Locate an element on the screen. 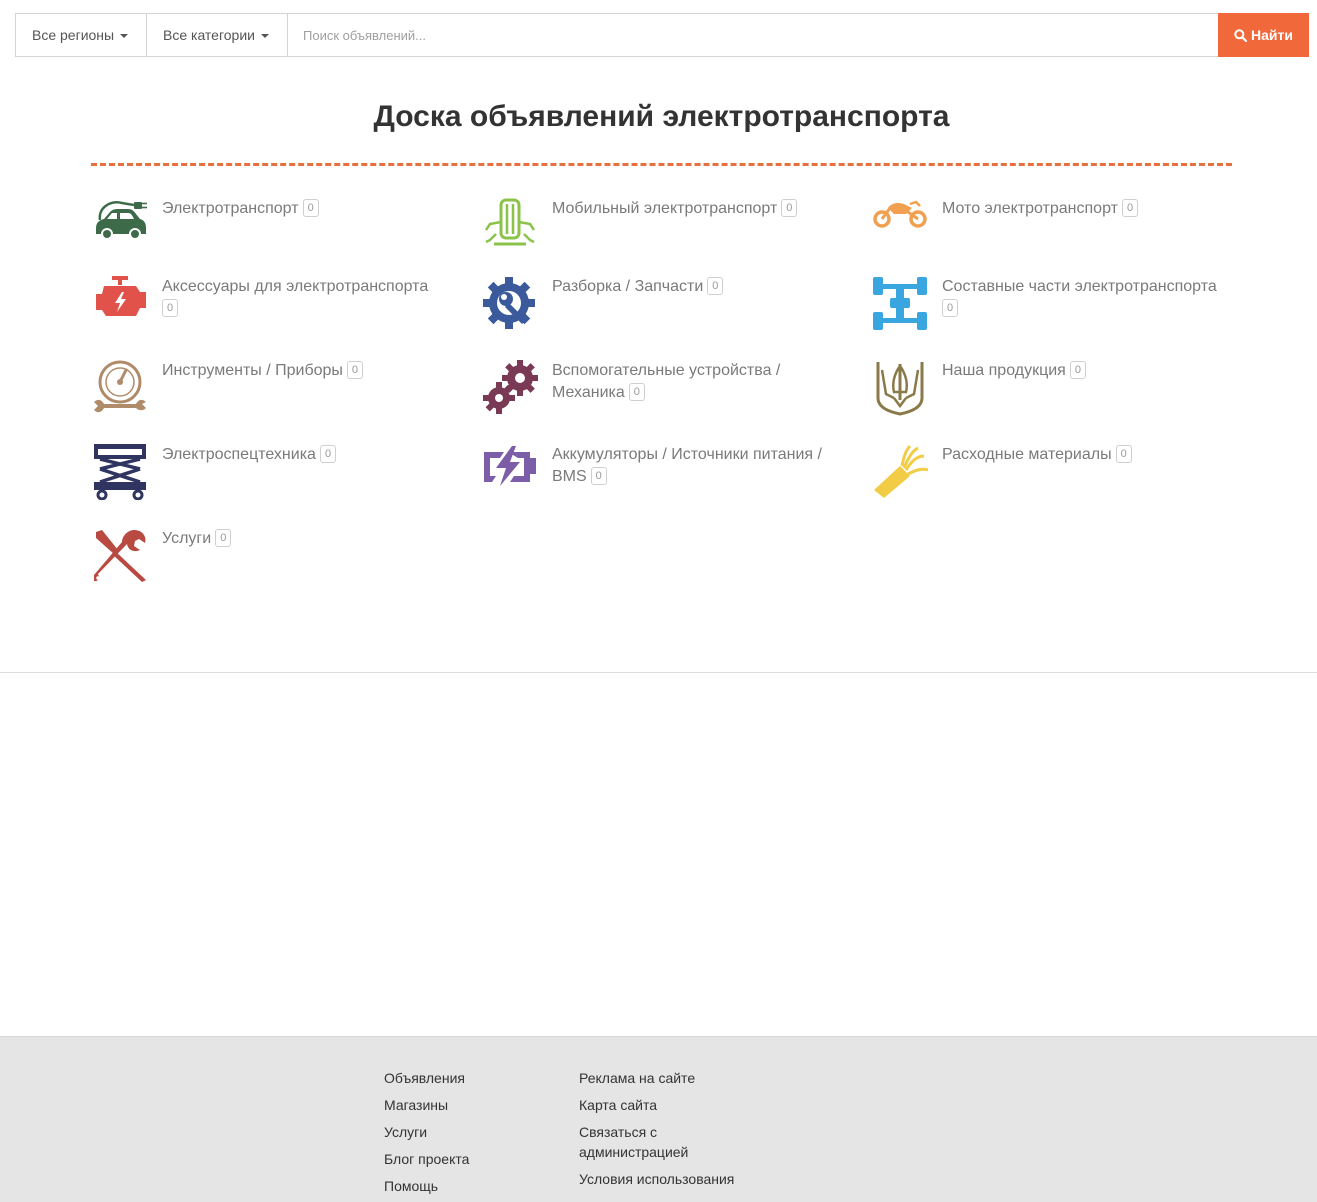 Image resolution: width=1317 pixels, height=1202 pixels. category-item: Аккумуляторы / Источники питания / BMS 0 is located at coordinates (661, 473).